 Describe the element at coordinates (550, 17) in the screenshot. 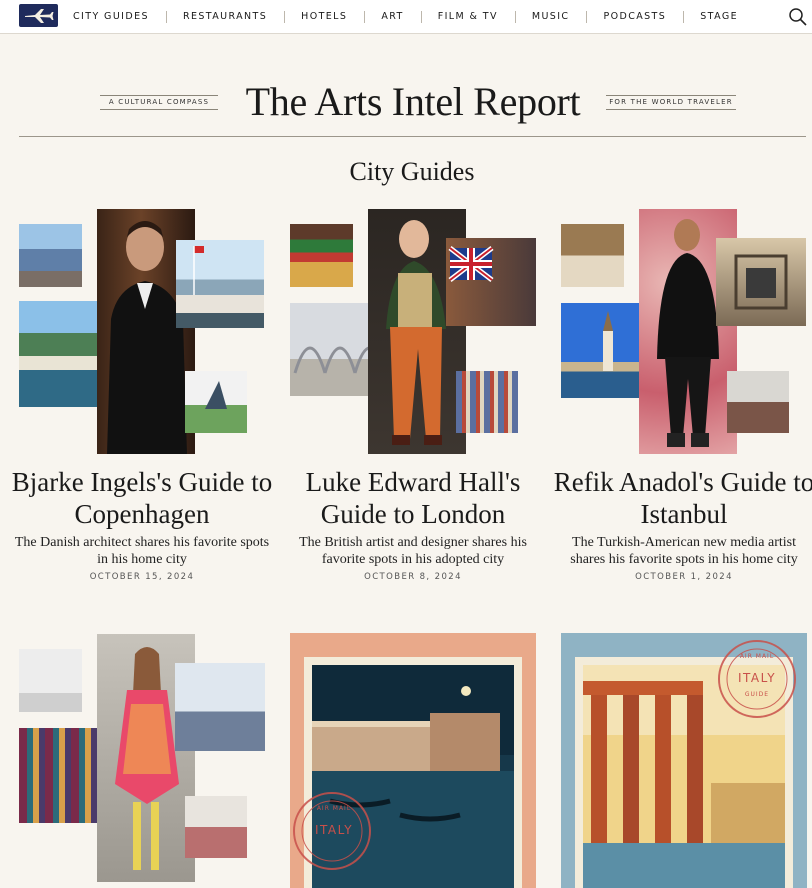

I see `nav-item-music: MUSIC` at that location.